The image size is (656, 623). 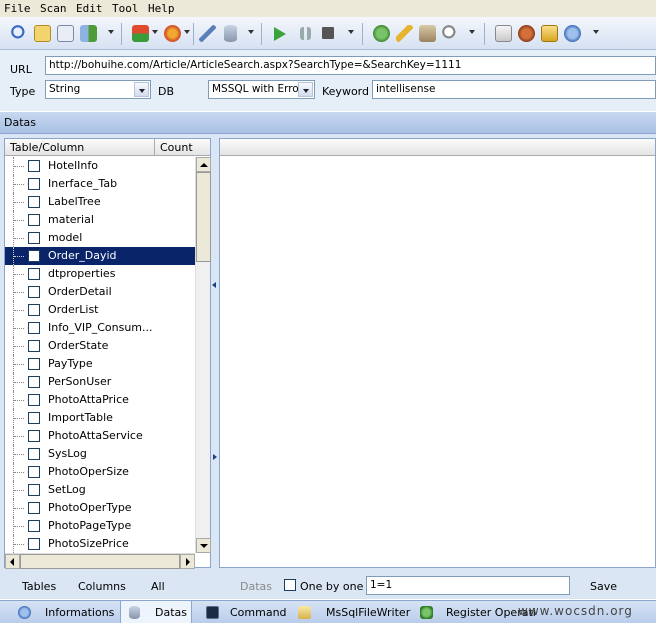 I want to click on keyword-input: intellisense, so click(x=514, y=89).